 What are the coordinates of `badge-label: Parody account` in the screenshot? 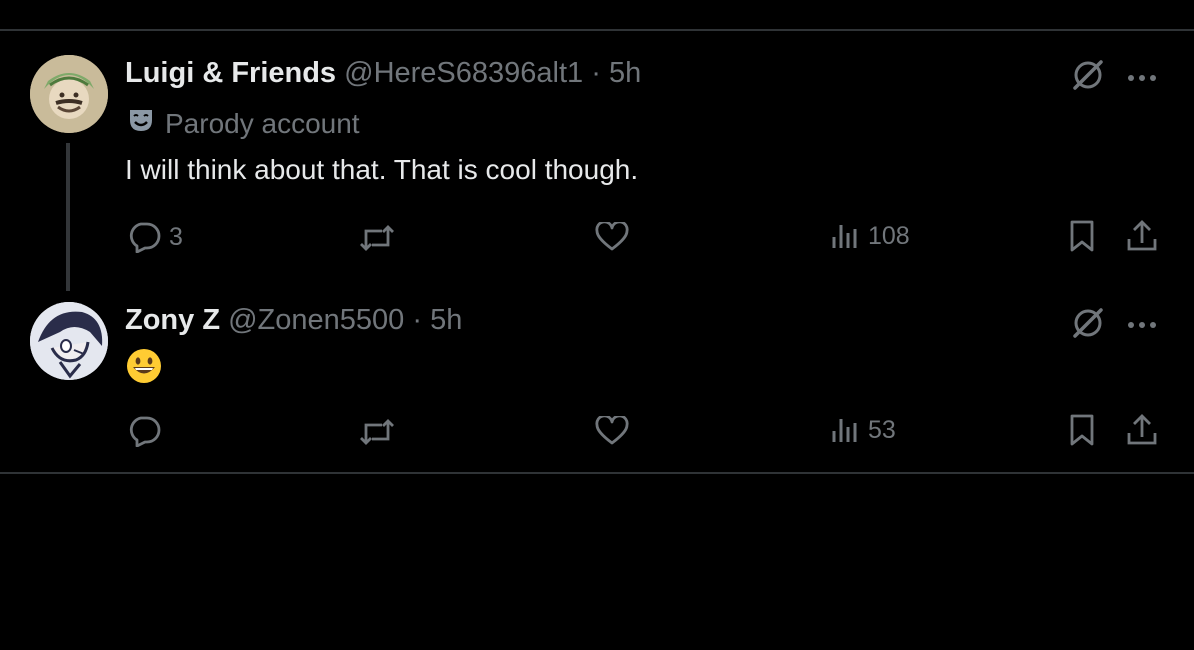 It's located at (262, 123).